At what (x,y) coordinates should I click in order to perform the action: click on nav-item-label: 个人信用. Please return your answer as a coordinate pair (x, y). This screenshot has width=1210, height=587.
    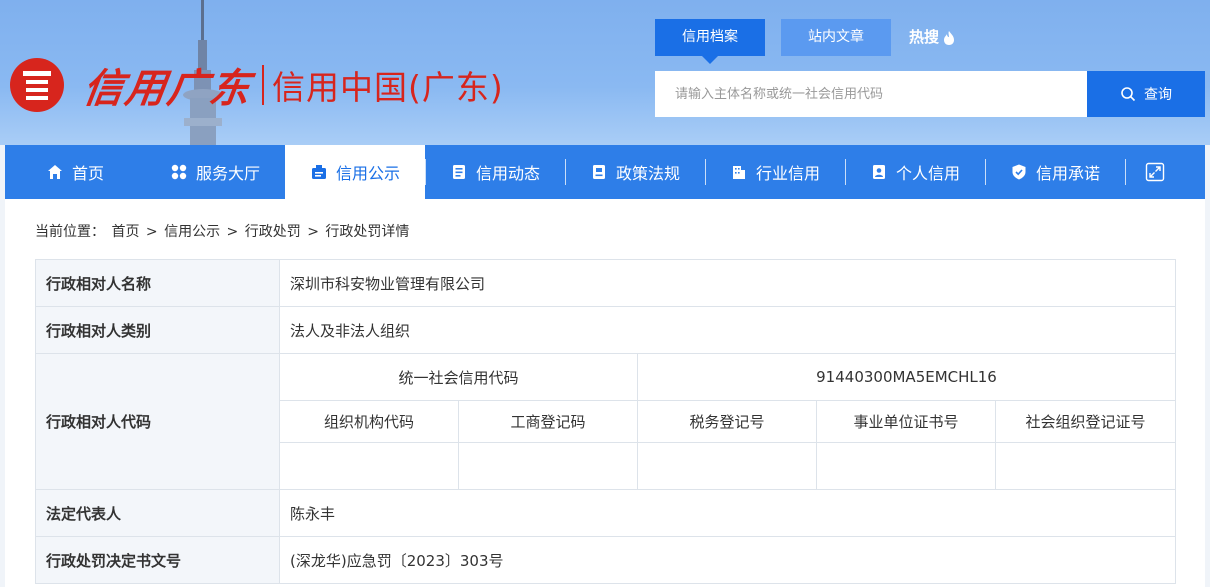
    Looking at the image, I should click on (927, 173).